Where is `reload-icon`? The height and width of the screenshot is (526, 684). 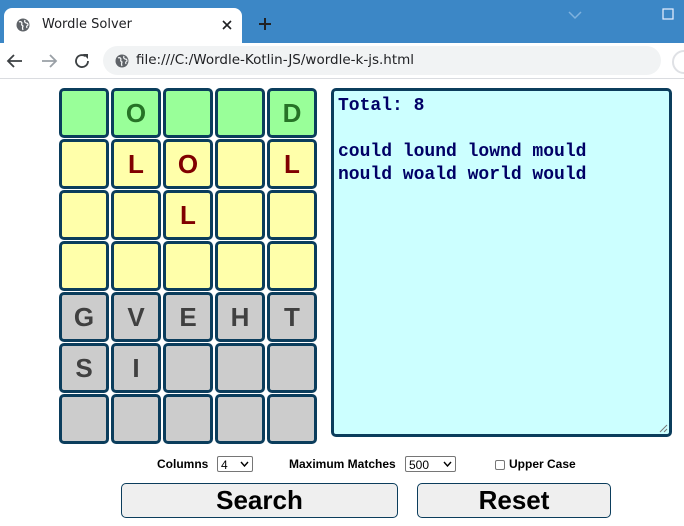
reload-icon is located at coordinates (82, 61).